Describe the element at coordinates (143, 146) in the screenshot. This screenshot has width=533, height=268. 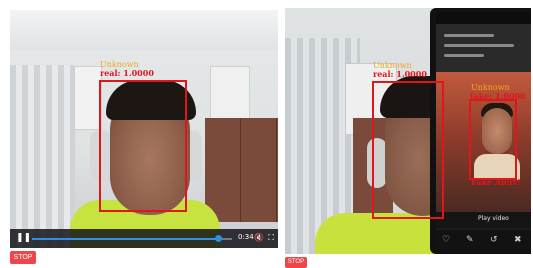
I see `face-bounding-box` at that location.